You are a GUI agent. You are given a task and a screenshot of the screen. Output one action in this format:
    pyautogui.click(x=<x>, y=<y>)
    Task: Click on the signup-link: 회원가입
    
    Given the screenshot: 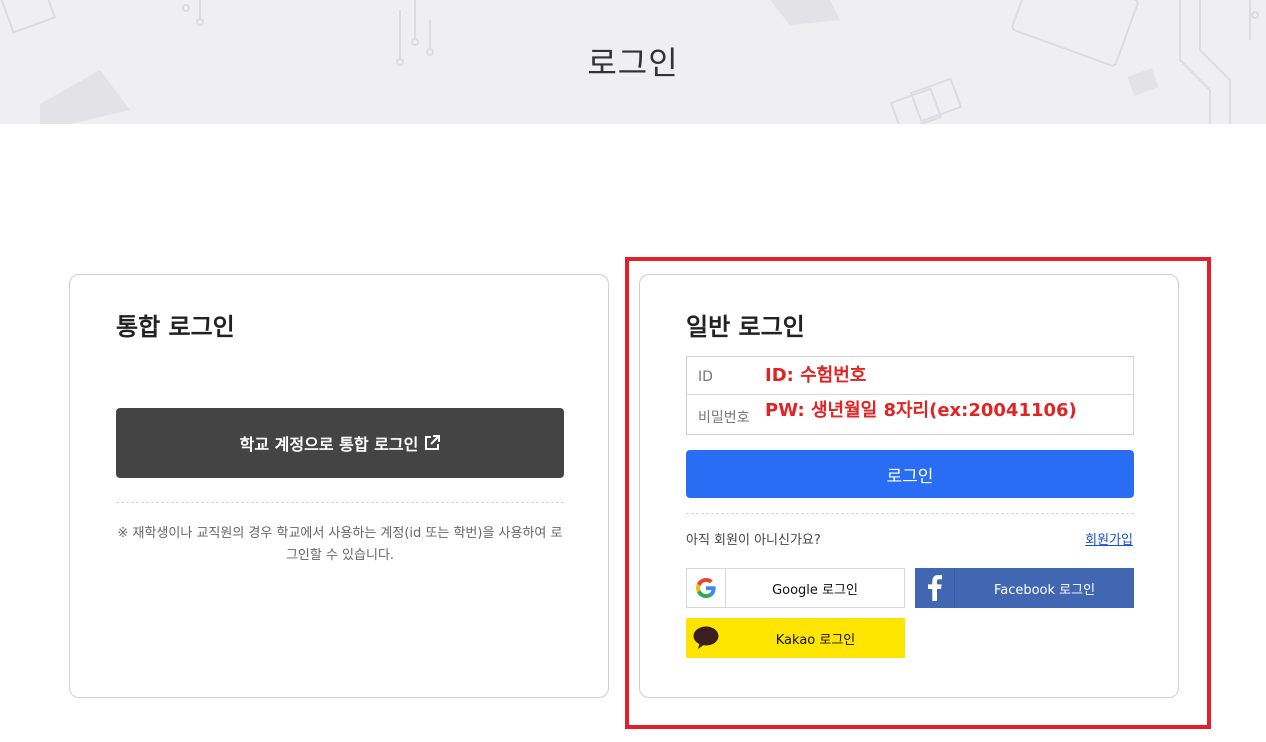 What is the action you would take?
    pyautogui.click(x=1109, y=538)
    